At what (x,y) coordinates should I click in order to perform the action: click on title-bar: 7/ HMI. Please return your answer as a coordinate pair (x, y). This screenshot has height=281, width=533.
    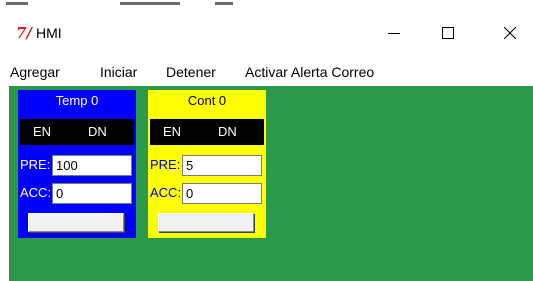
    Looking at the image, I should click on (270, 33).